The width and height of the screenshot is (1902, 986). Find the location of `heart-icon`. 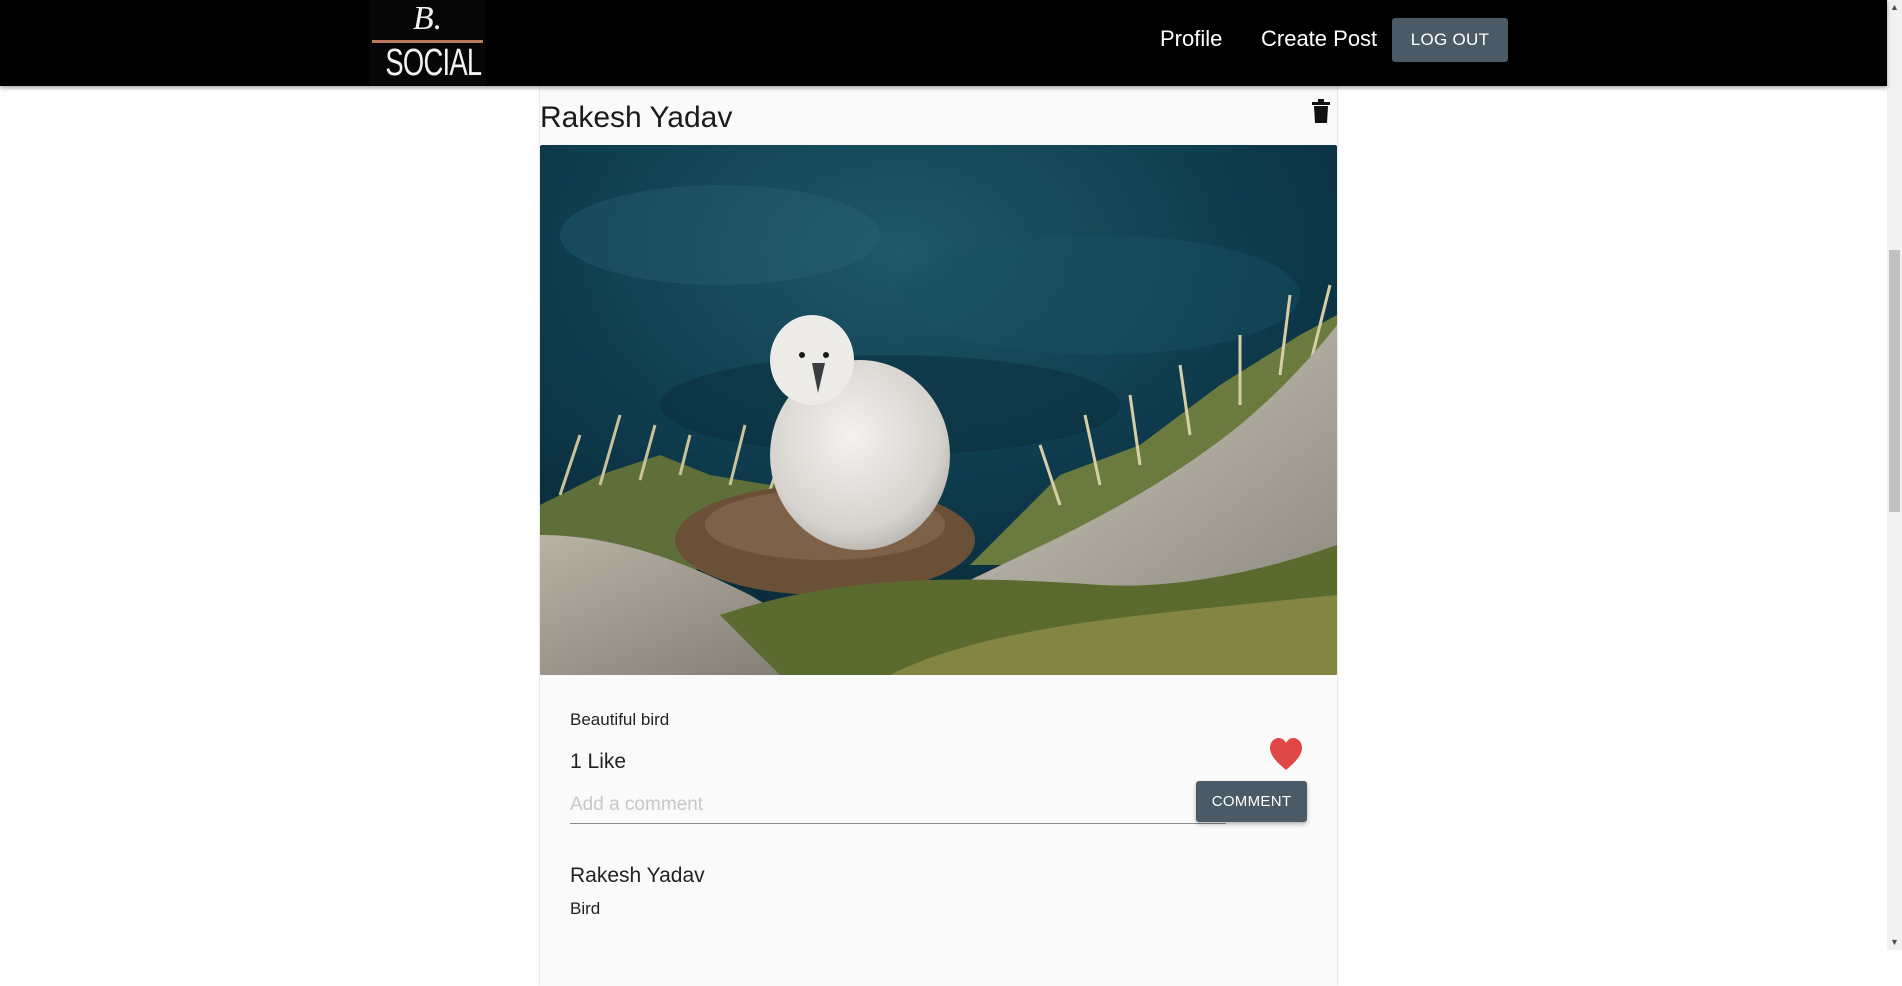

heart-icon is located at coordinates (1286, 754).